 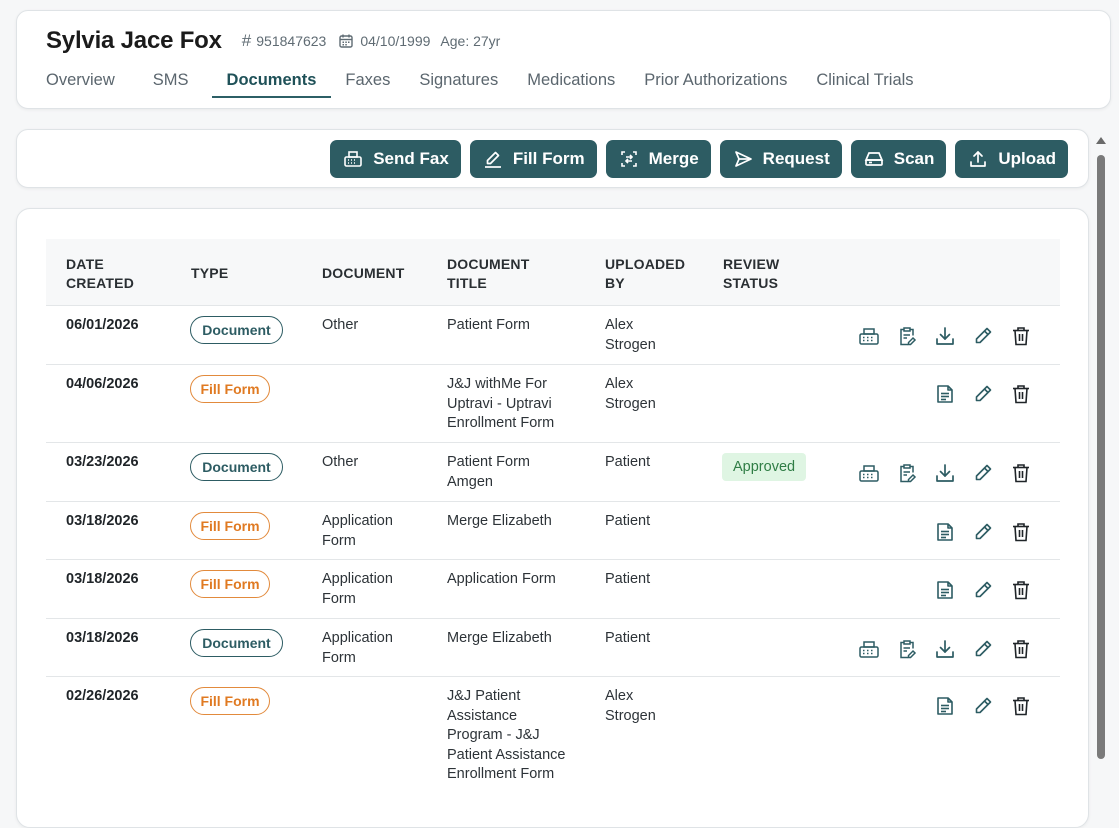 What do you see at coordinates (533, 159) in the screenshot?
I see `fill-form-button: Fill Form` at bounding box center [533, 159].